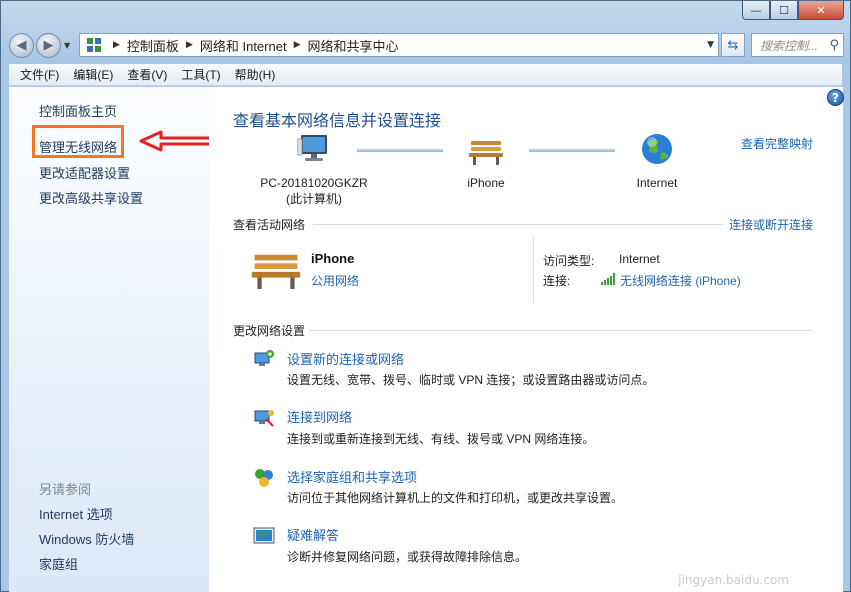 Image resolution: width=851 pixels, height=592 pixels. I want to click on wireless-connection-link: 无线网络连接 (iPhone), so click(680, 280).